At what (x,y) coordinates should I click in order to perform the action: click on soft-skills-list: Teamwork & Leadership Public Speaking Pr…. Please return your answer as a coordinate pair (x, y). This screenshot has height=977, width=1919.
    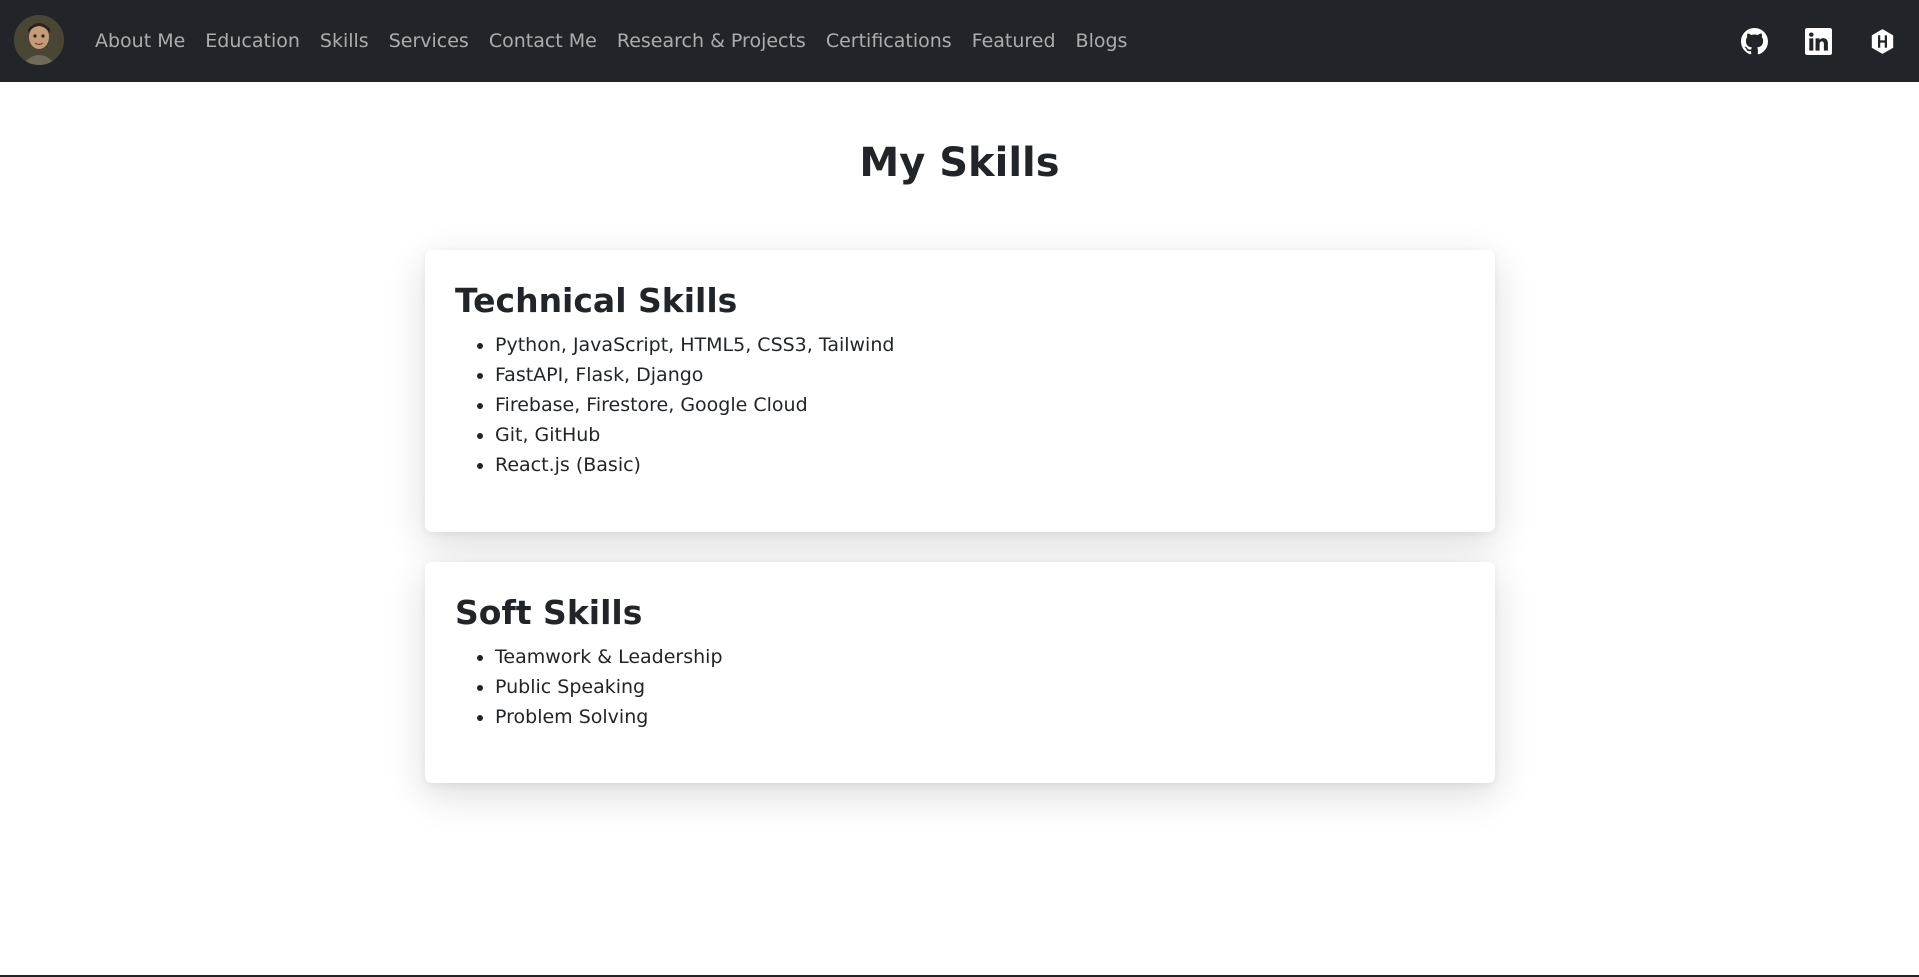
    Looking at the image, I should click on (960, 687).